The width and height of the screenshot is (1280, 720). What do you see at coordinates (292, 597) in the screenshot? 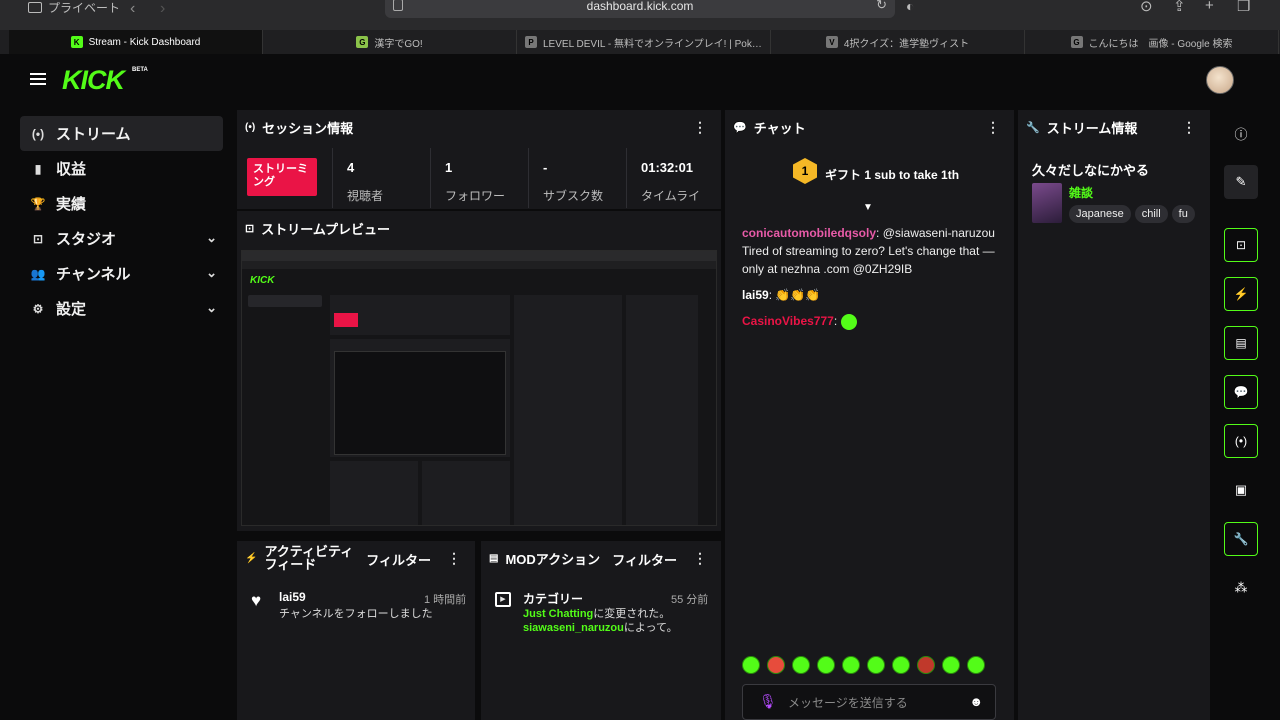
I see `activity-user: lai59` at bounding box center [292, 597].